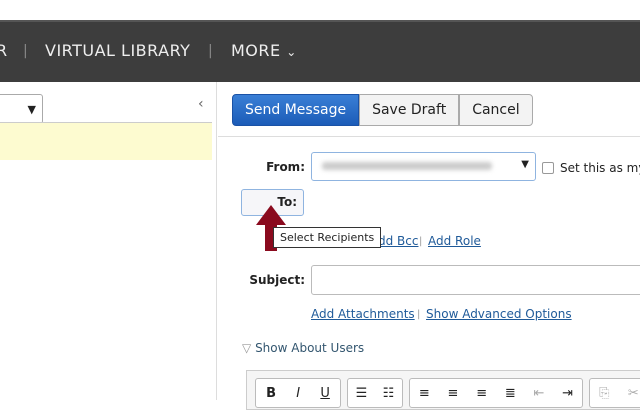  I want to click on selected-list-item, so click(106, 141).